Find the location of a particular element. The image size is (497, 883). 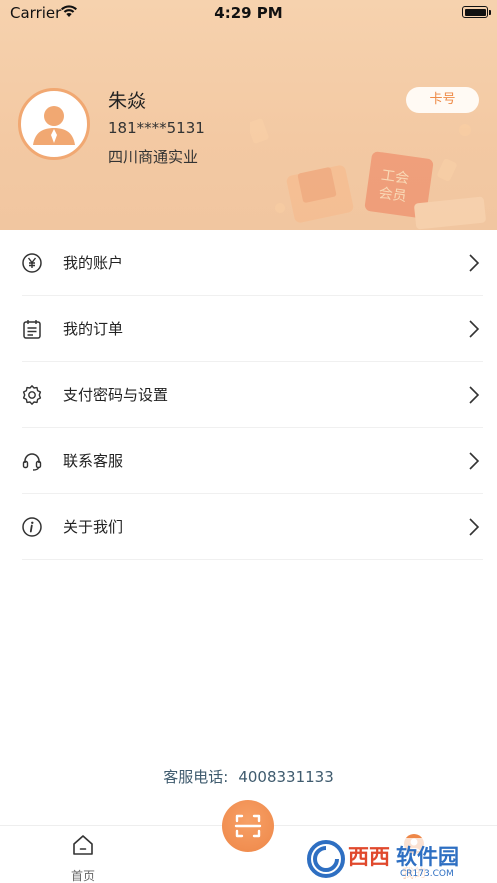

order-list-icon is located at coordinates (32, 329).